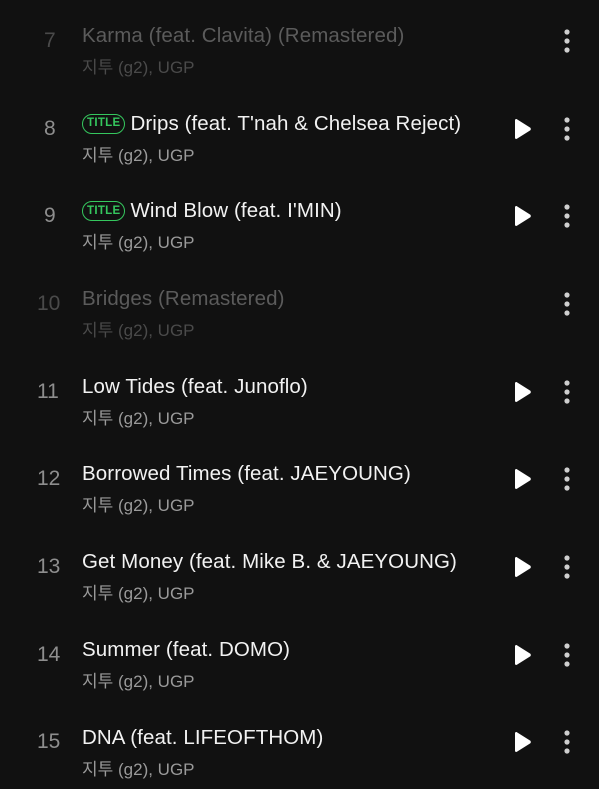  I want to click on track-title-line: DNA (feat. LIFEOFTHOM), so click(285, 738).